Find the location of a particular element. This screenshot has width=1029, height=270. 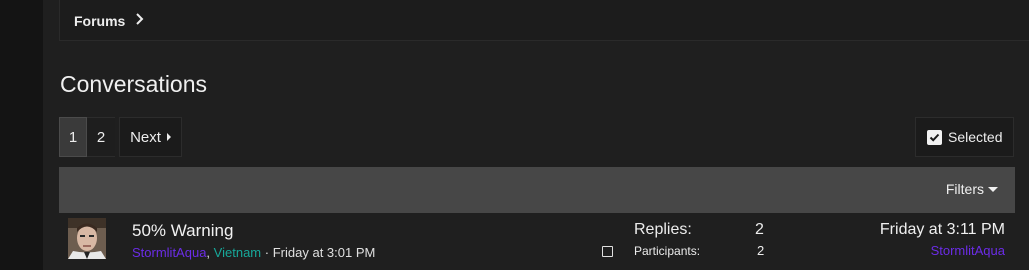

page-1-button: 1 is located at coordinates (73, 137).